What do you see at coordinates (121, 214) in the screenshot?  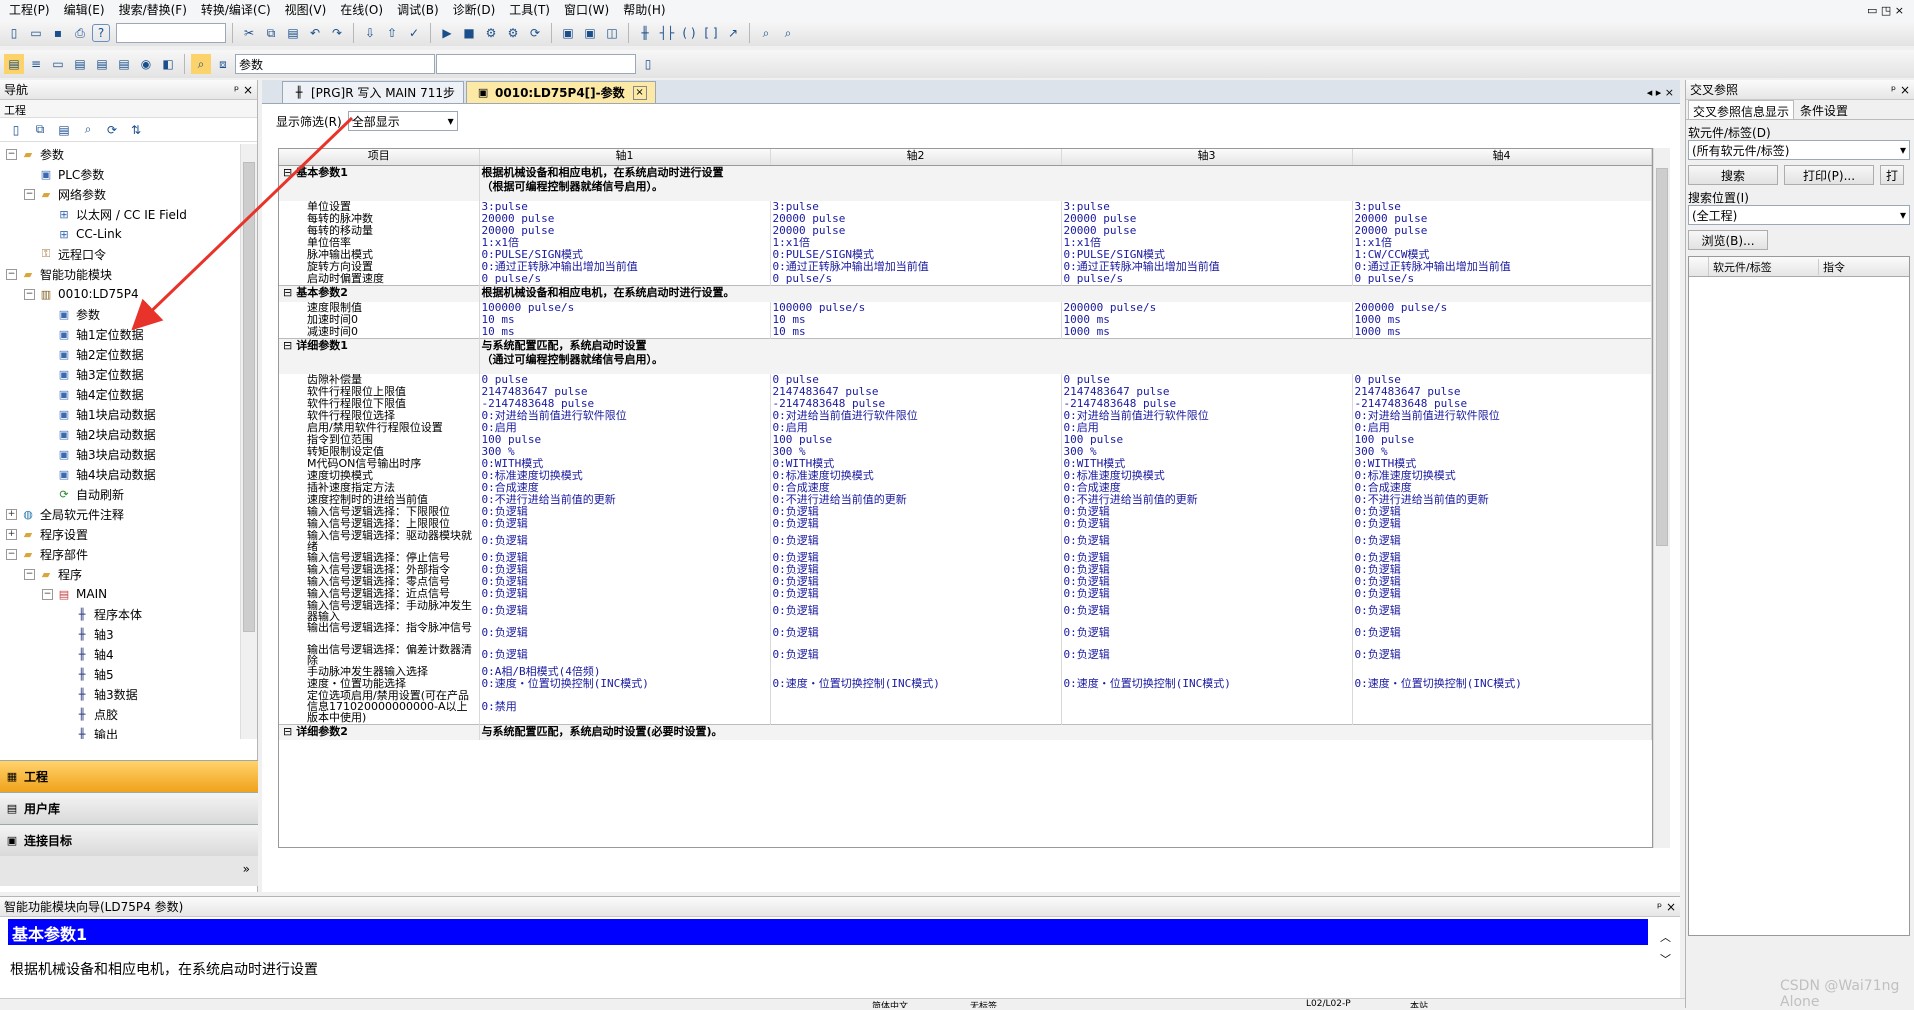 I see `tree-item: ⊞ 以太网 / CC IE Field` at bounding box center [121, 214].